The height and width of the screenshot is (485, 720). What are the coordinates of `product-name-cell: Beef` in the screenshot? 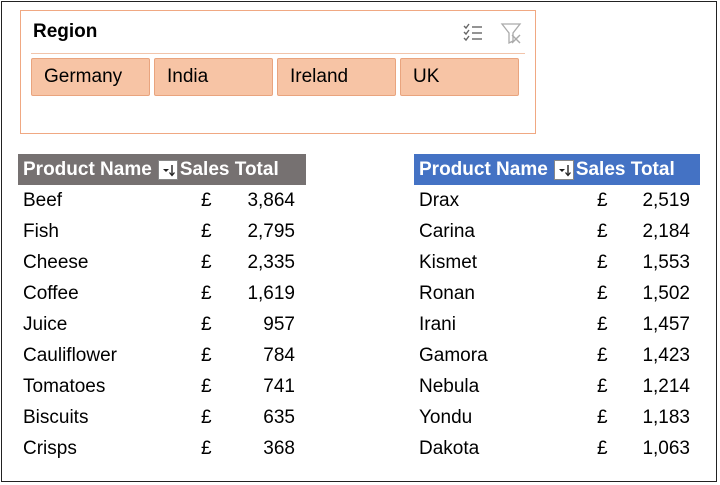 It's located at (43, 200).